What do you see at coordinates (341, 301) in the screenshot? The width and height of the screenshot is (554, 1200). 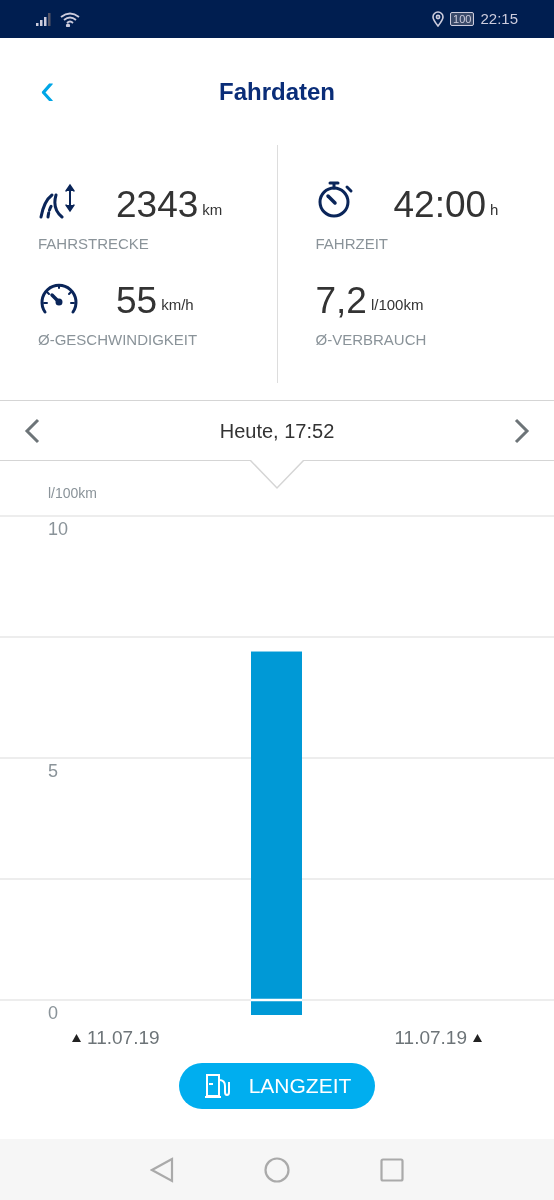 I see `stat-value: 7,2` at bounding box center [341, 301].